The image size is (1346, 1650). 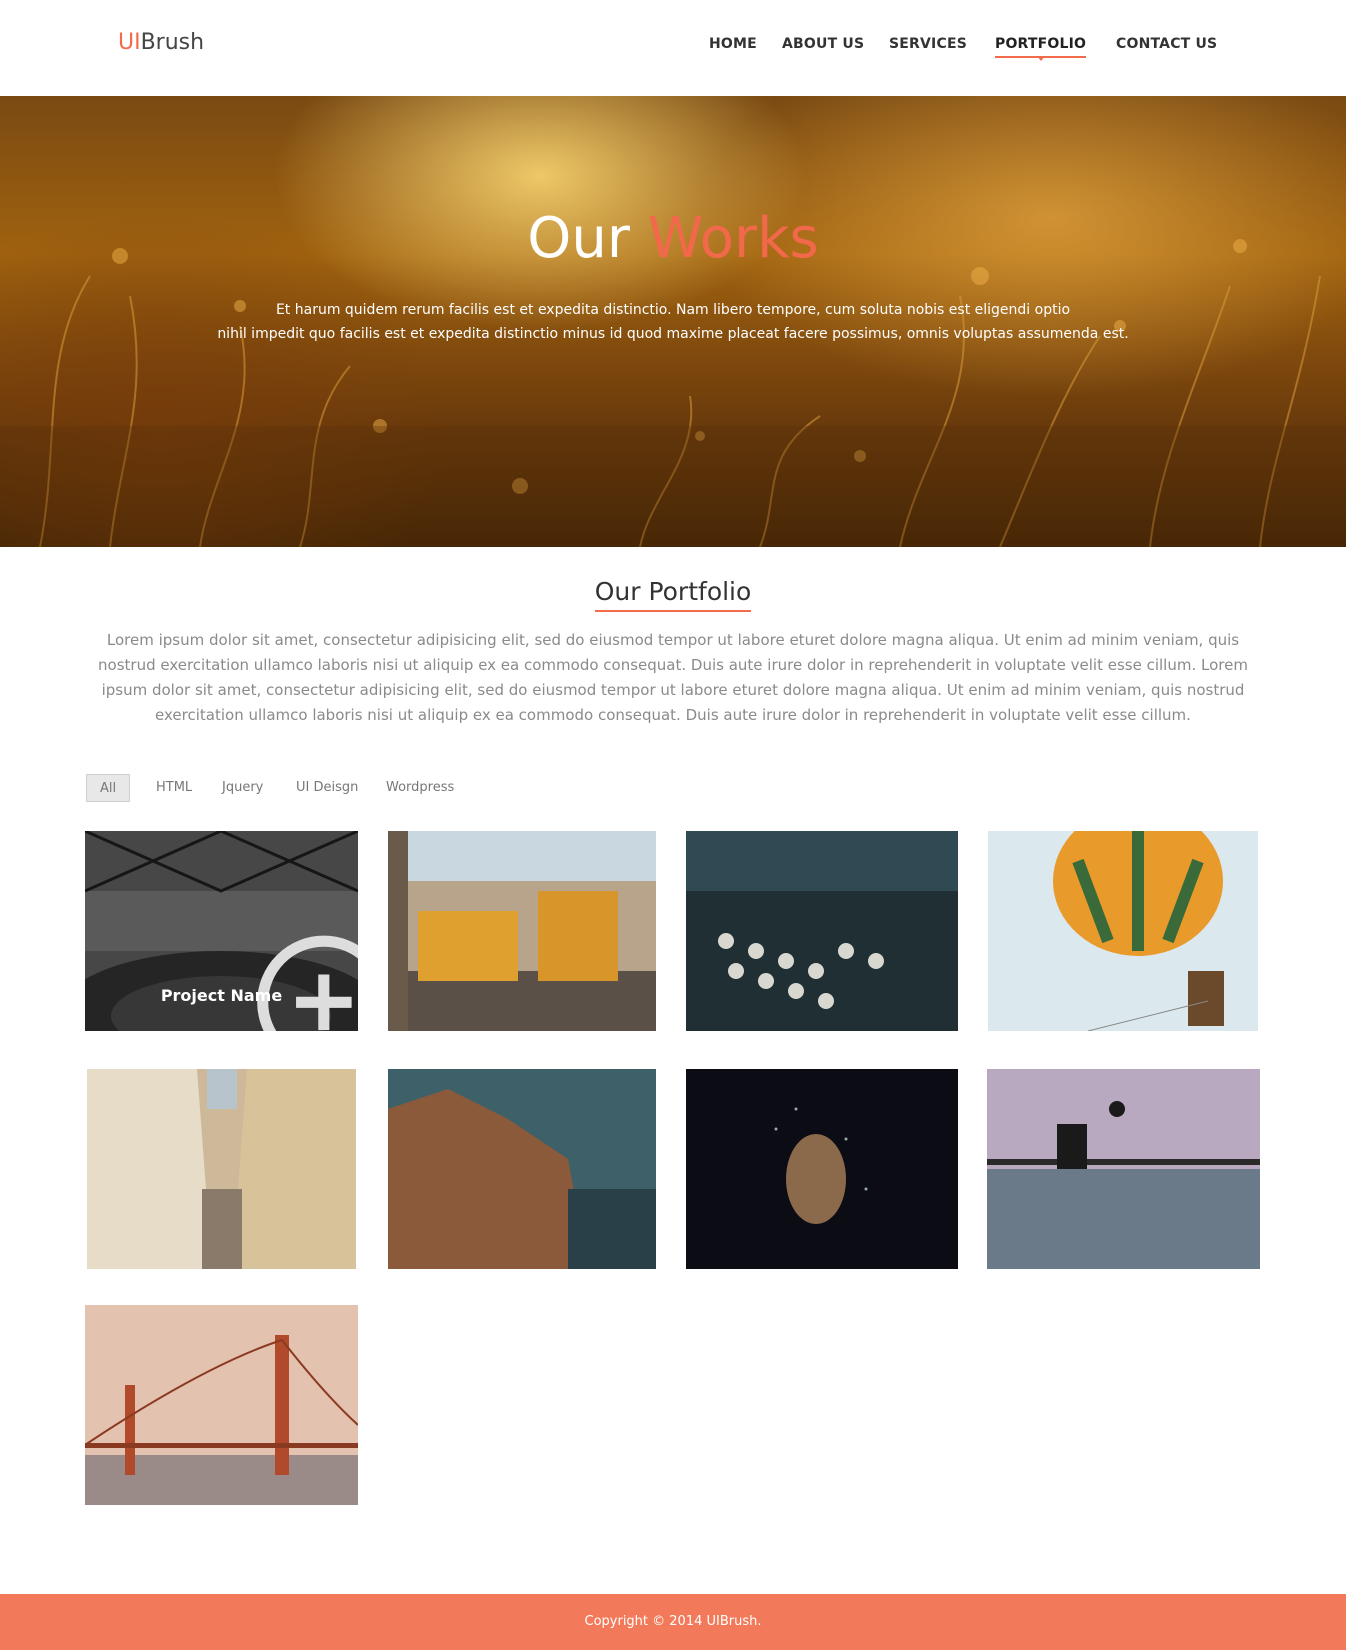 I want to click on trams-image, so click(x=522, y=931).